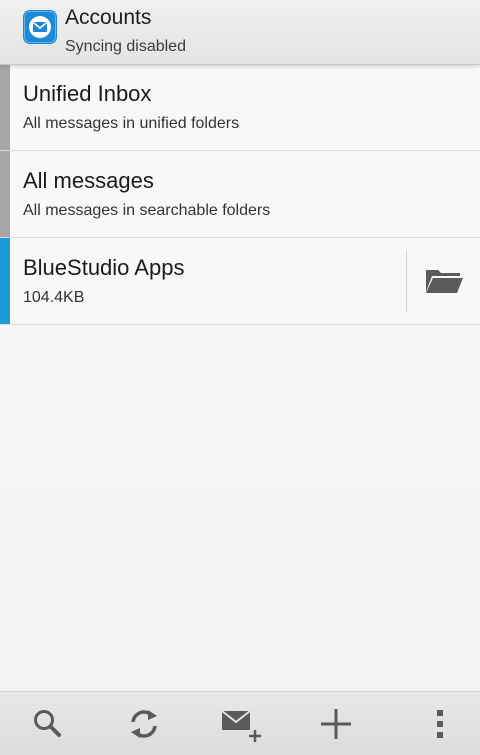 Image resolution: width=480 pixels, height=755 pixels. I want to click on overflow-menu-icon, so click(440, 723).